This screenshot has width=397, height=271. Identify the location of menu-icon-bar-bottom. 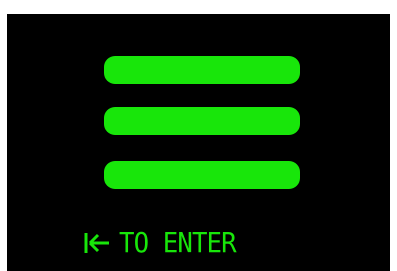
(202, 175).